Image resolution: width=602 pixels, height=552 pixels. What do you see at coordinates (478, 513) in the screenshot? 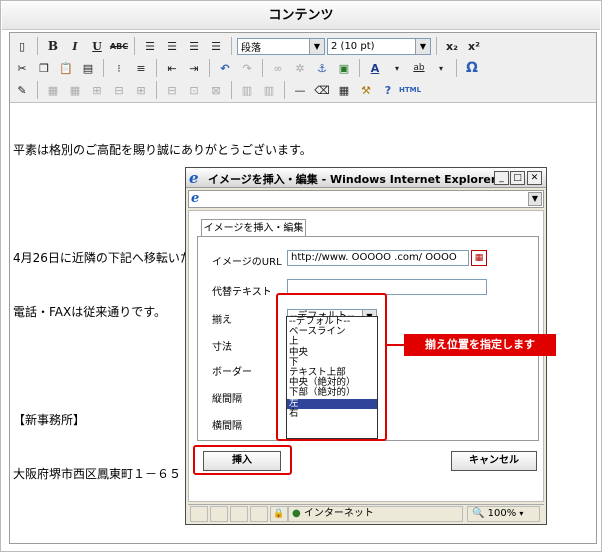
I see `zoom-icon: 🔍` at bounding box center [478, 513].